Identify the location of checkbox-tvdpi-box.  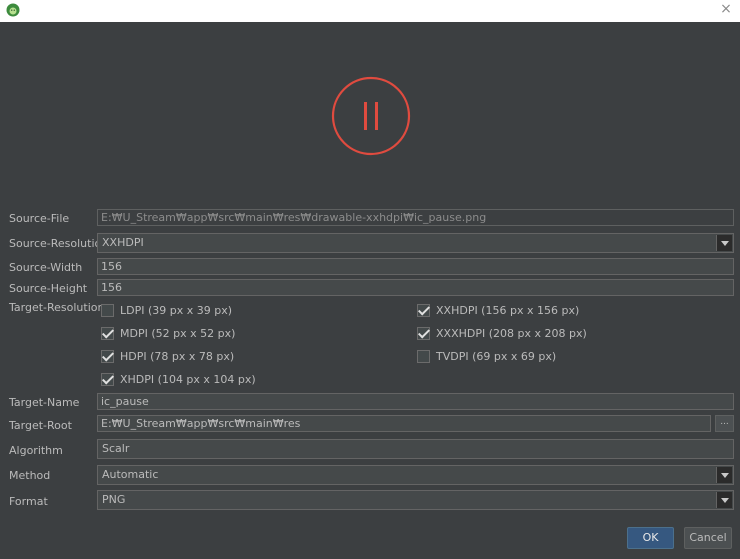
(423, 356).